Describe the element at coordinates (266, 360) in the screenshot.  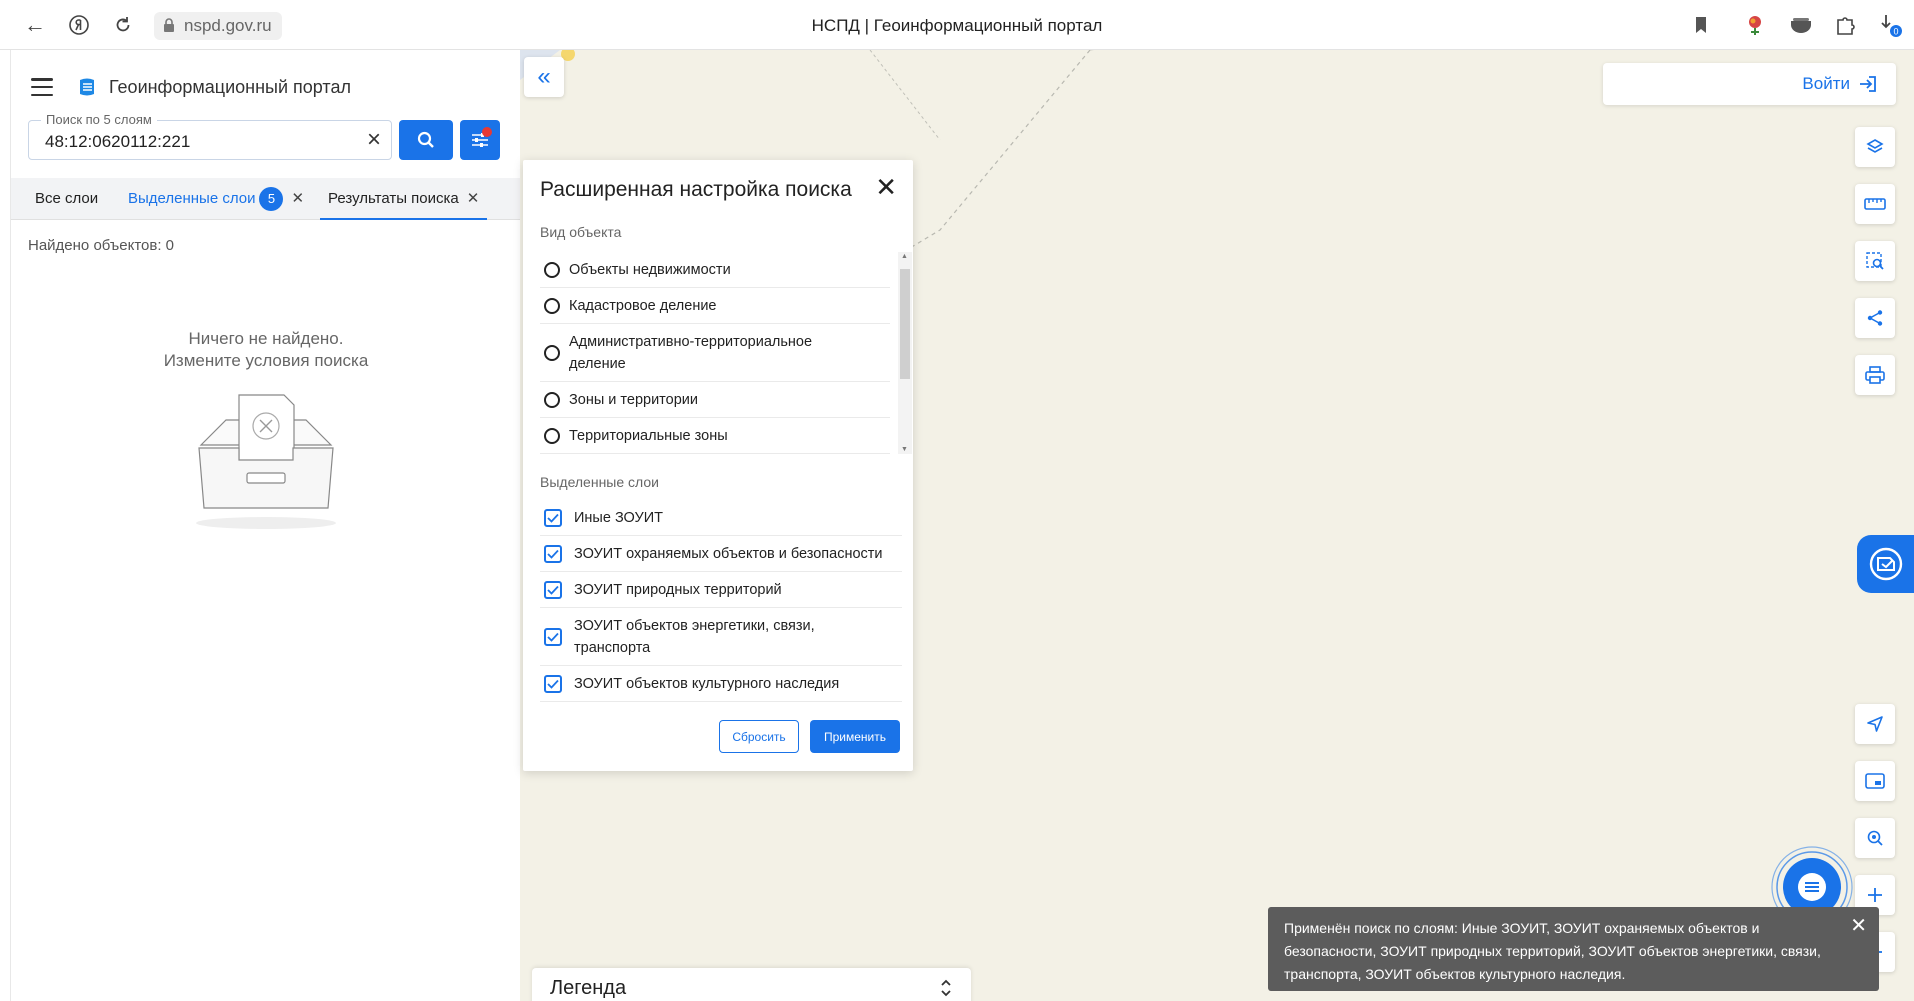
I see `empty-state-hint: Измените условия поиска` at that location.